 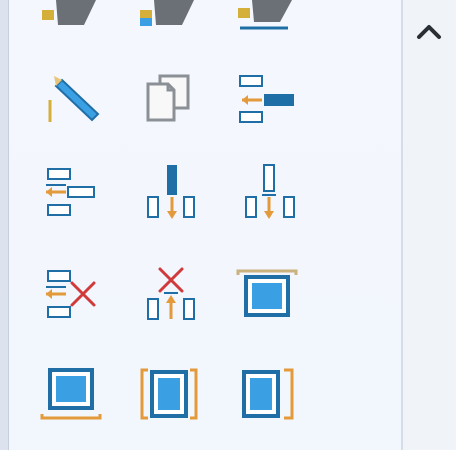 What do you see at coordinates (270, 191) in the screenshot?
I see `align-middle-vertical-icon` at bounding box center [270, 191].